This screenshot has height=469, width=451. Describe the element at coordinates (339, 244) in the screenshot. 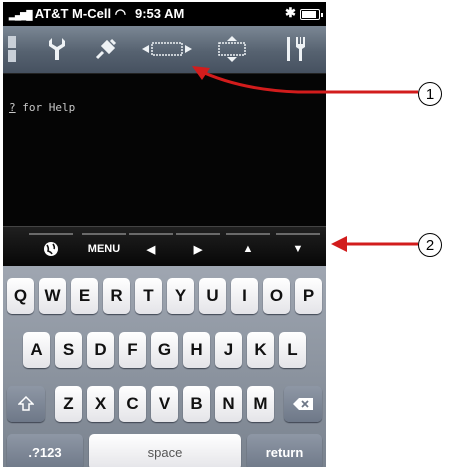

I see `callout-2-arrowhead` at that location.